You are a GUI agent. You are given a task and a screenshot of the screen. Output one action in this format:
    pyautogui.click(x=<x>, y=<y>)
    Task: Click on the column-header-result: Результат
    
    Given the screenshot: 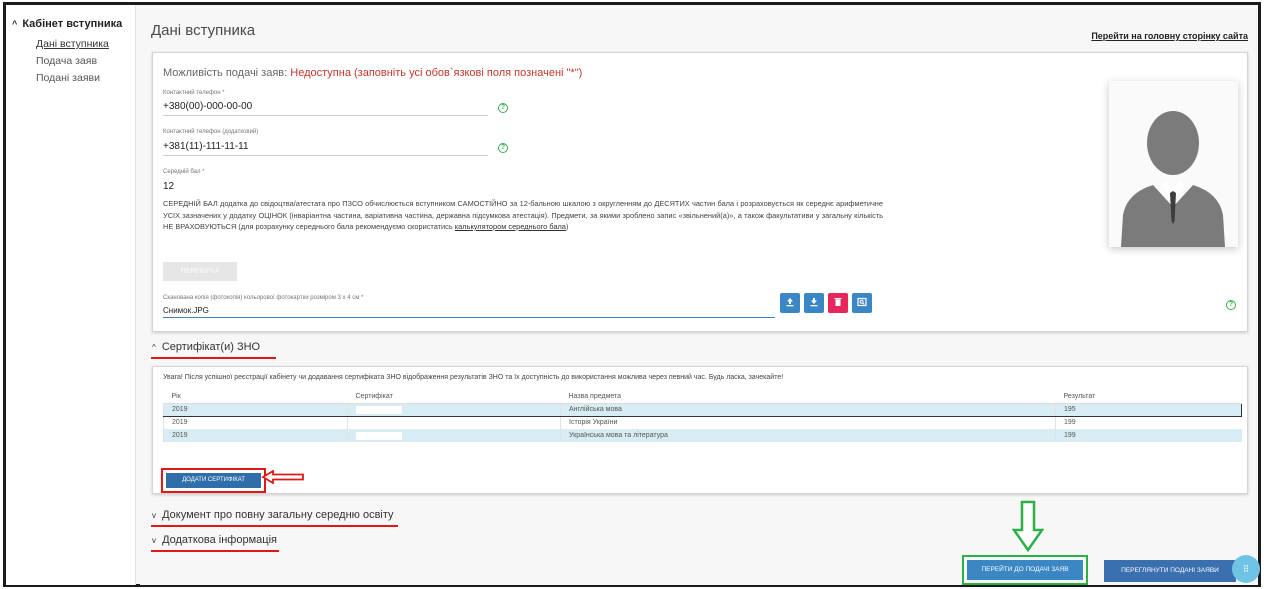 What is the action you would take?
    pyautogui.click(x=1148, y=397)
    